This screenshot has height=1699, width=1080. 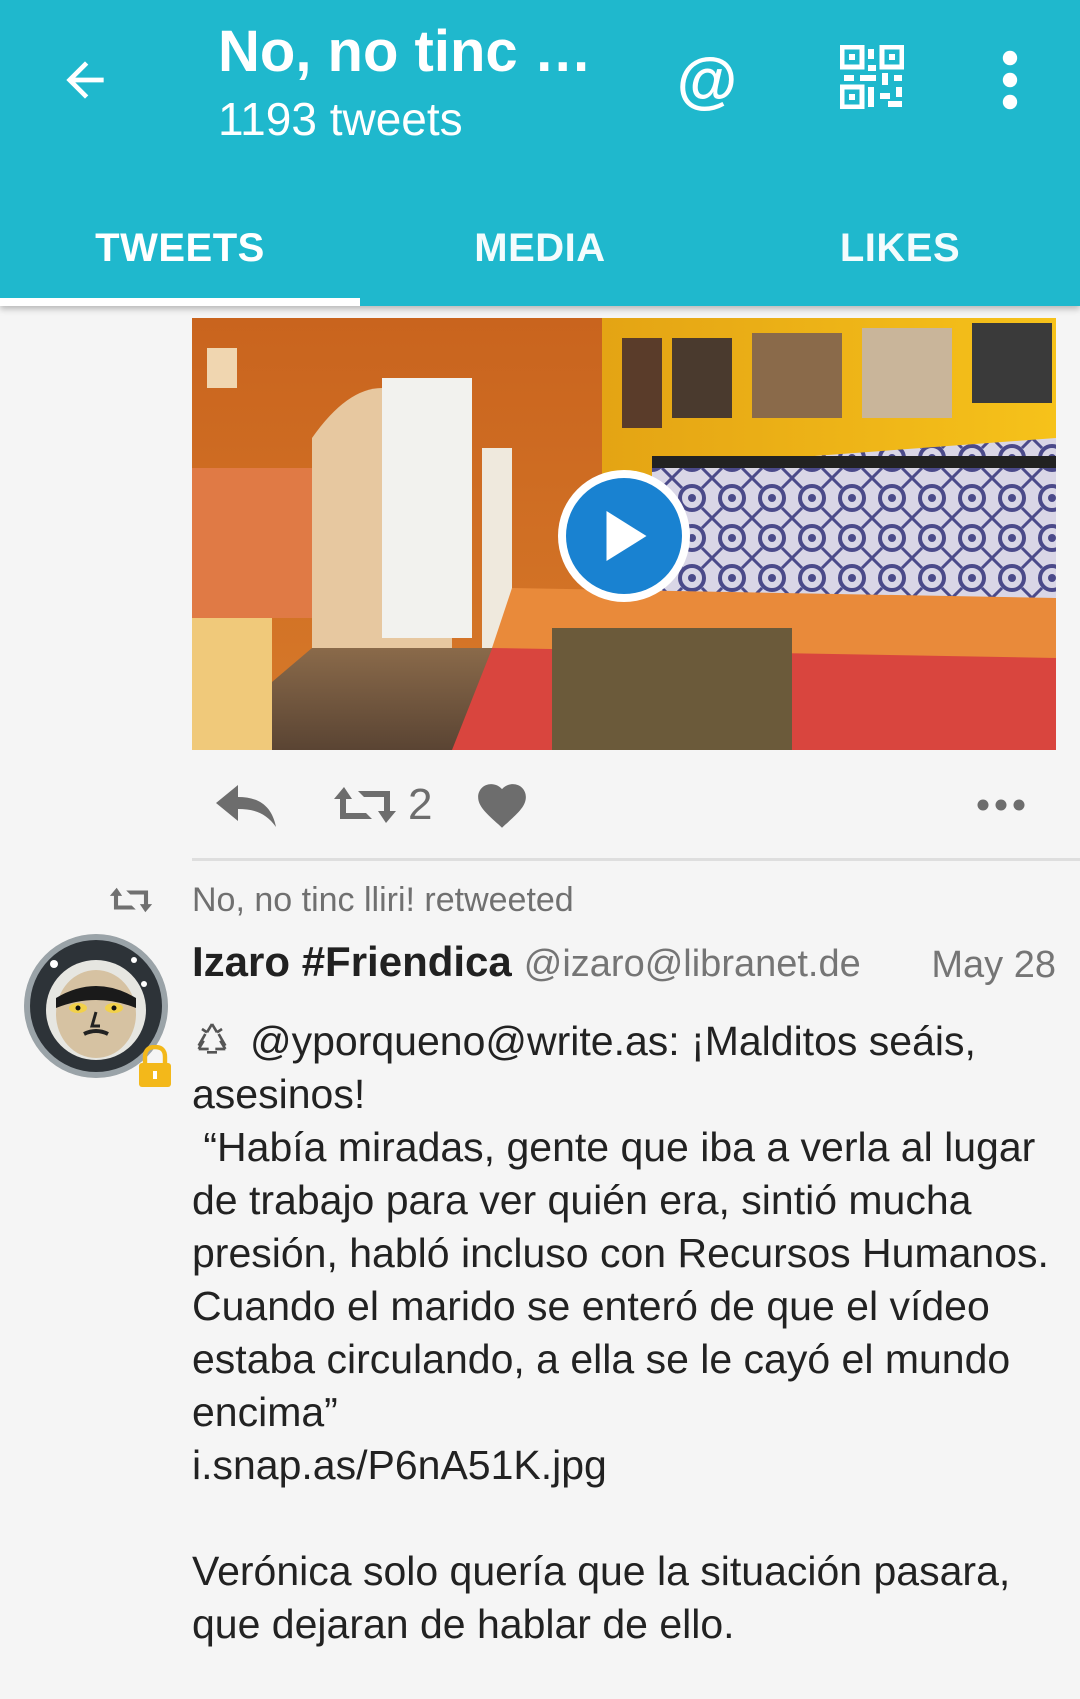 What do you see at coordinates (636, 859) in the screenshot?
I see `tweet-divider` at bounding box center [636, 859].